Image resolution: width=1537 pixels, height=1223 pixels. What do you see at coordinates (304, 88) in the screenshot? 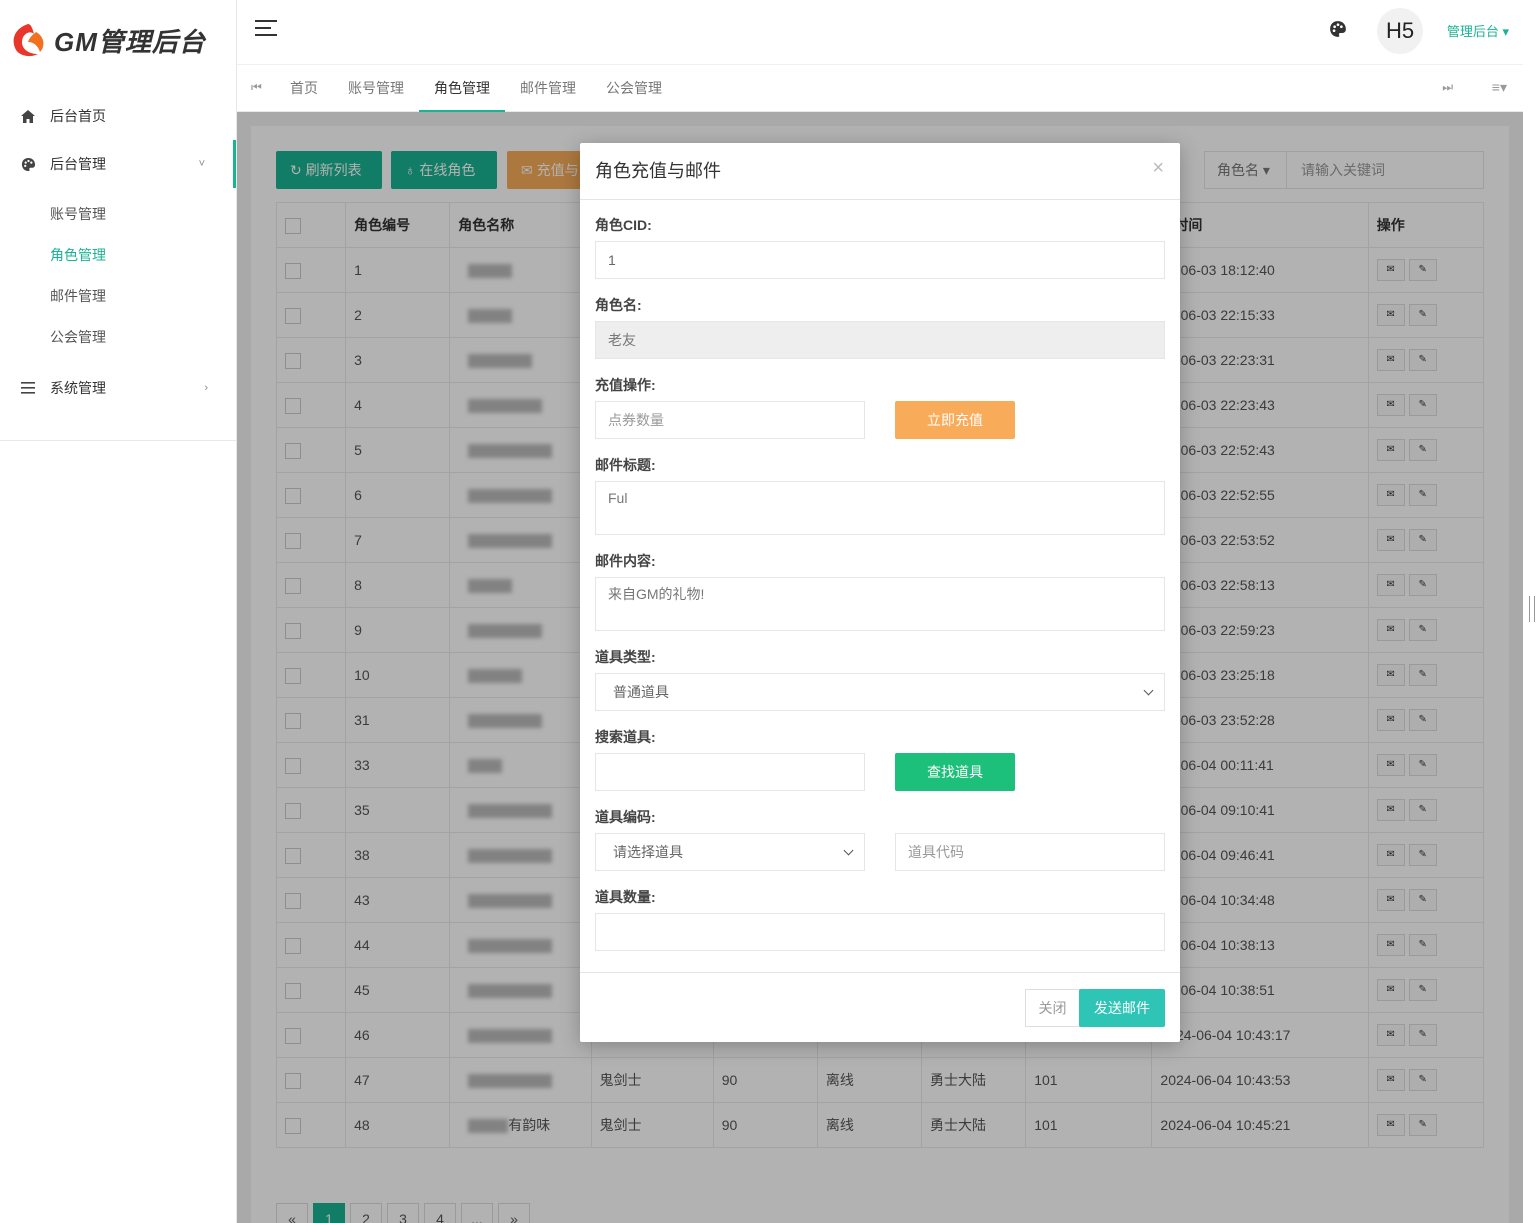
I see `tab-home: 首页` at bounding box center [304, 88].